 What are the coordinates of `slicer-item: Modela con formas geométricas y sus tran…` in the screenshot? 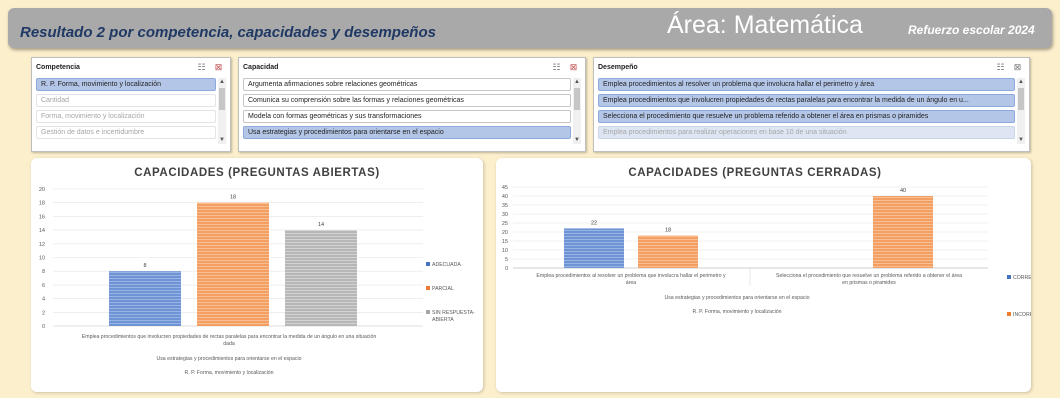 It's located at (407, 116).